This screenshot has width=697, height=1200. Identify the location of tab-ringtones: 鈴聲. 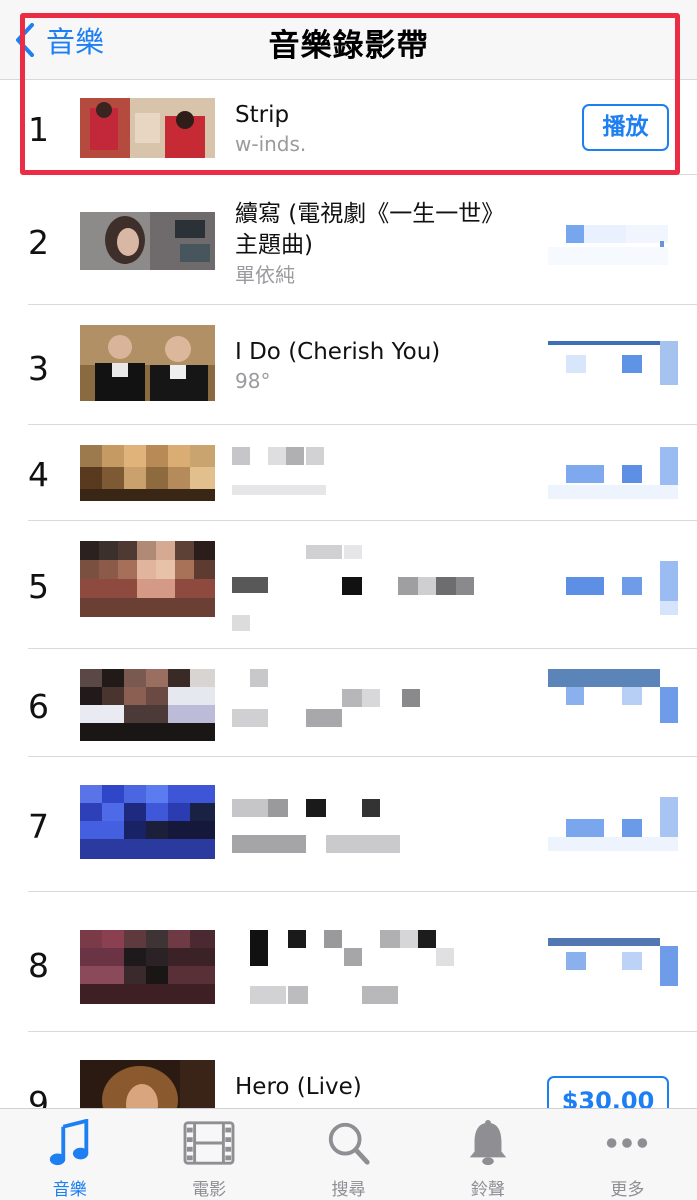
(487, 1154).